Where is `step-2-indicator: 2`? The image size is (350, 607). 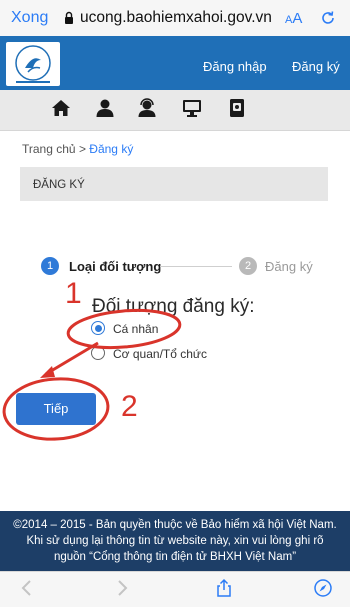
step-2-indicator: 2 is located at coordinates (248, 266).